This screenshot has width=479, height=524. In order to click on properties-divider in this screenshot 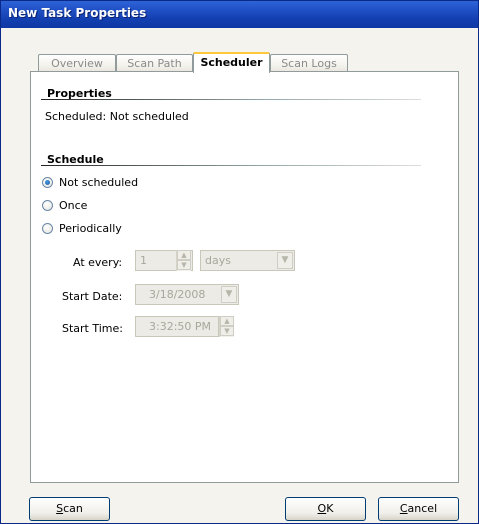, I will do `click(231, 99)`.